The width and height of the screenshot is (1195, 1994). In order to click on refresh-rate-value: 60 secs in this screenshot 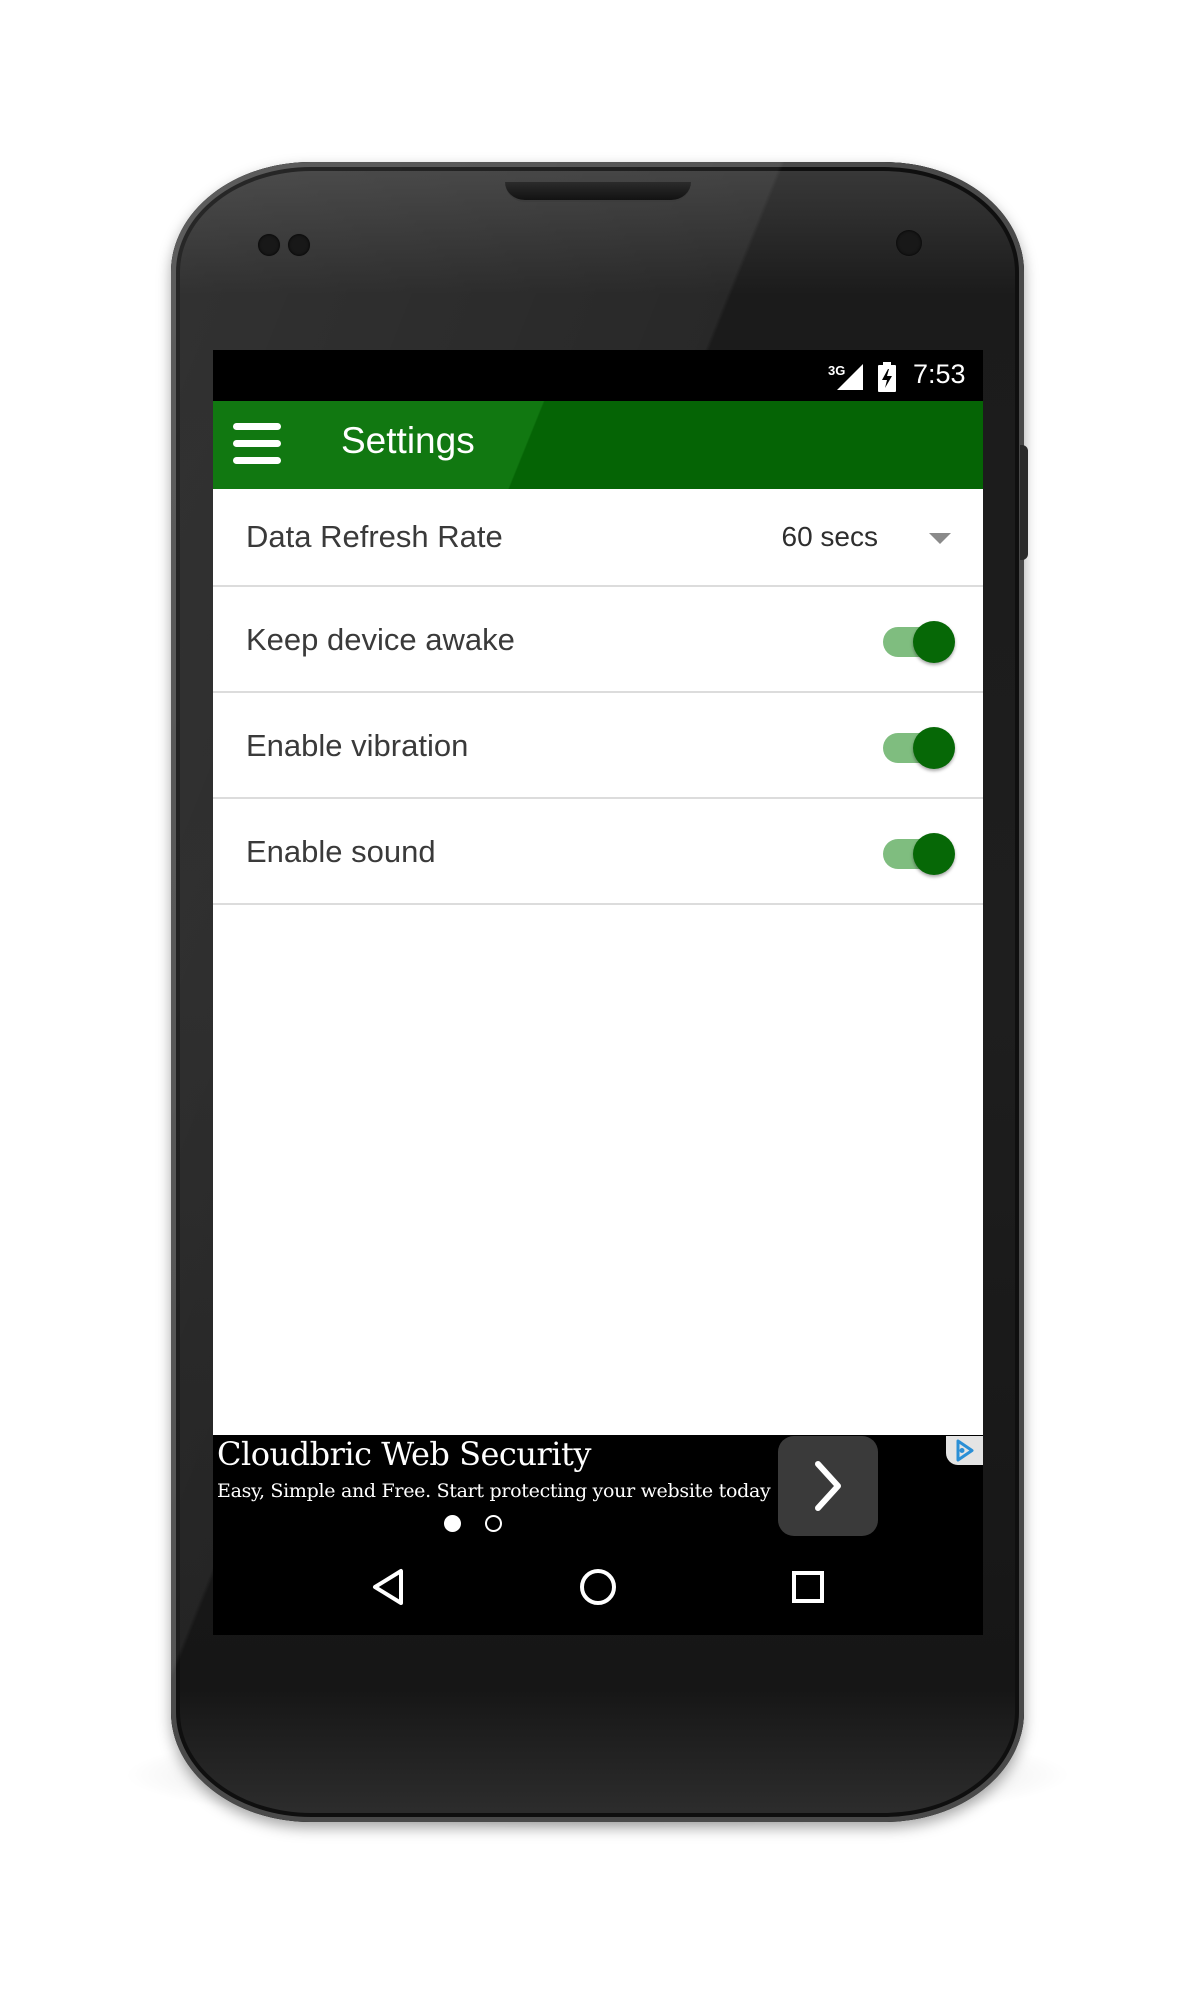, I will do `click(830, 537)`.